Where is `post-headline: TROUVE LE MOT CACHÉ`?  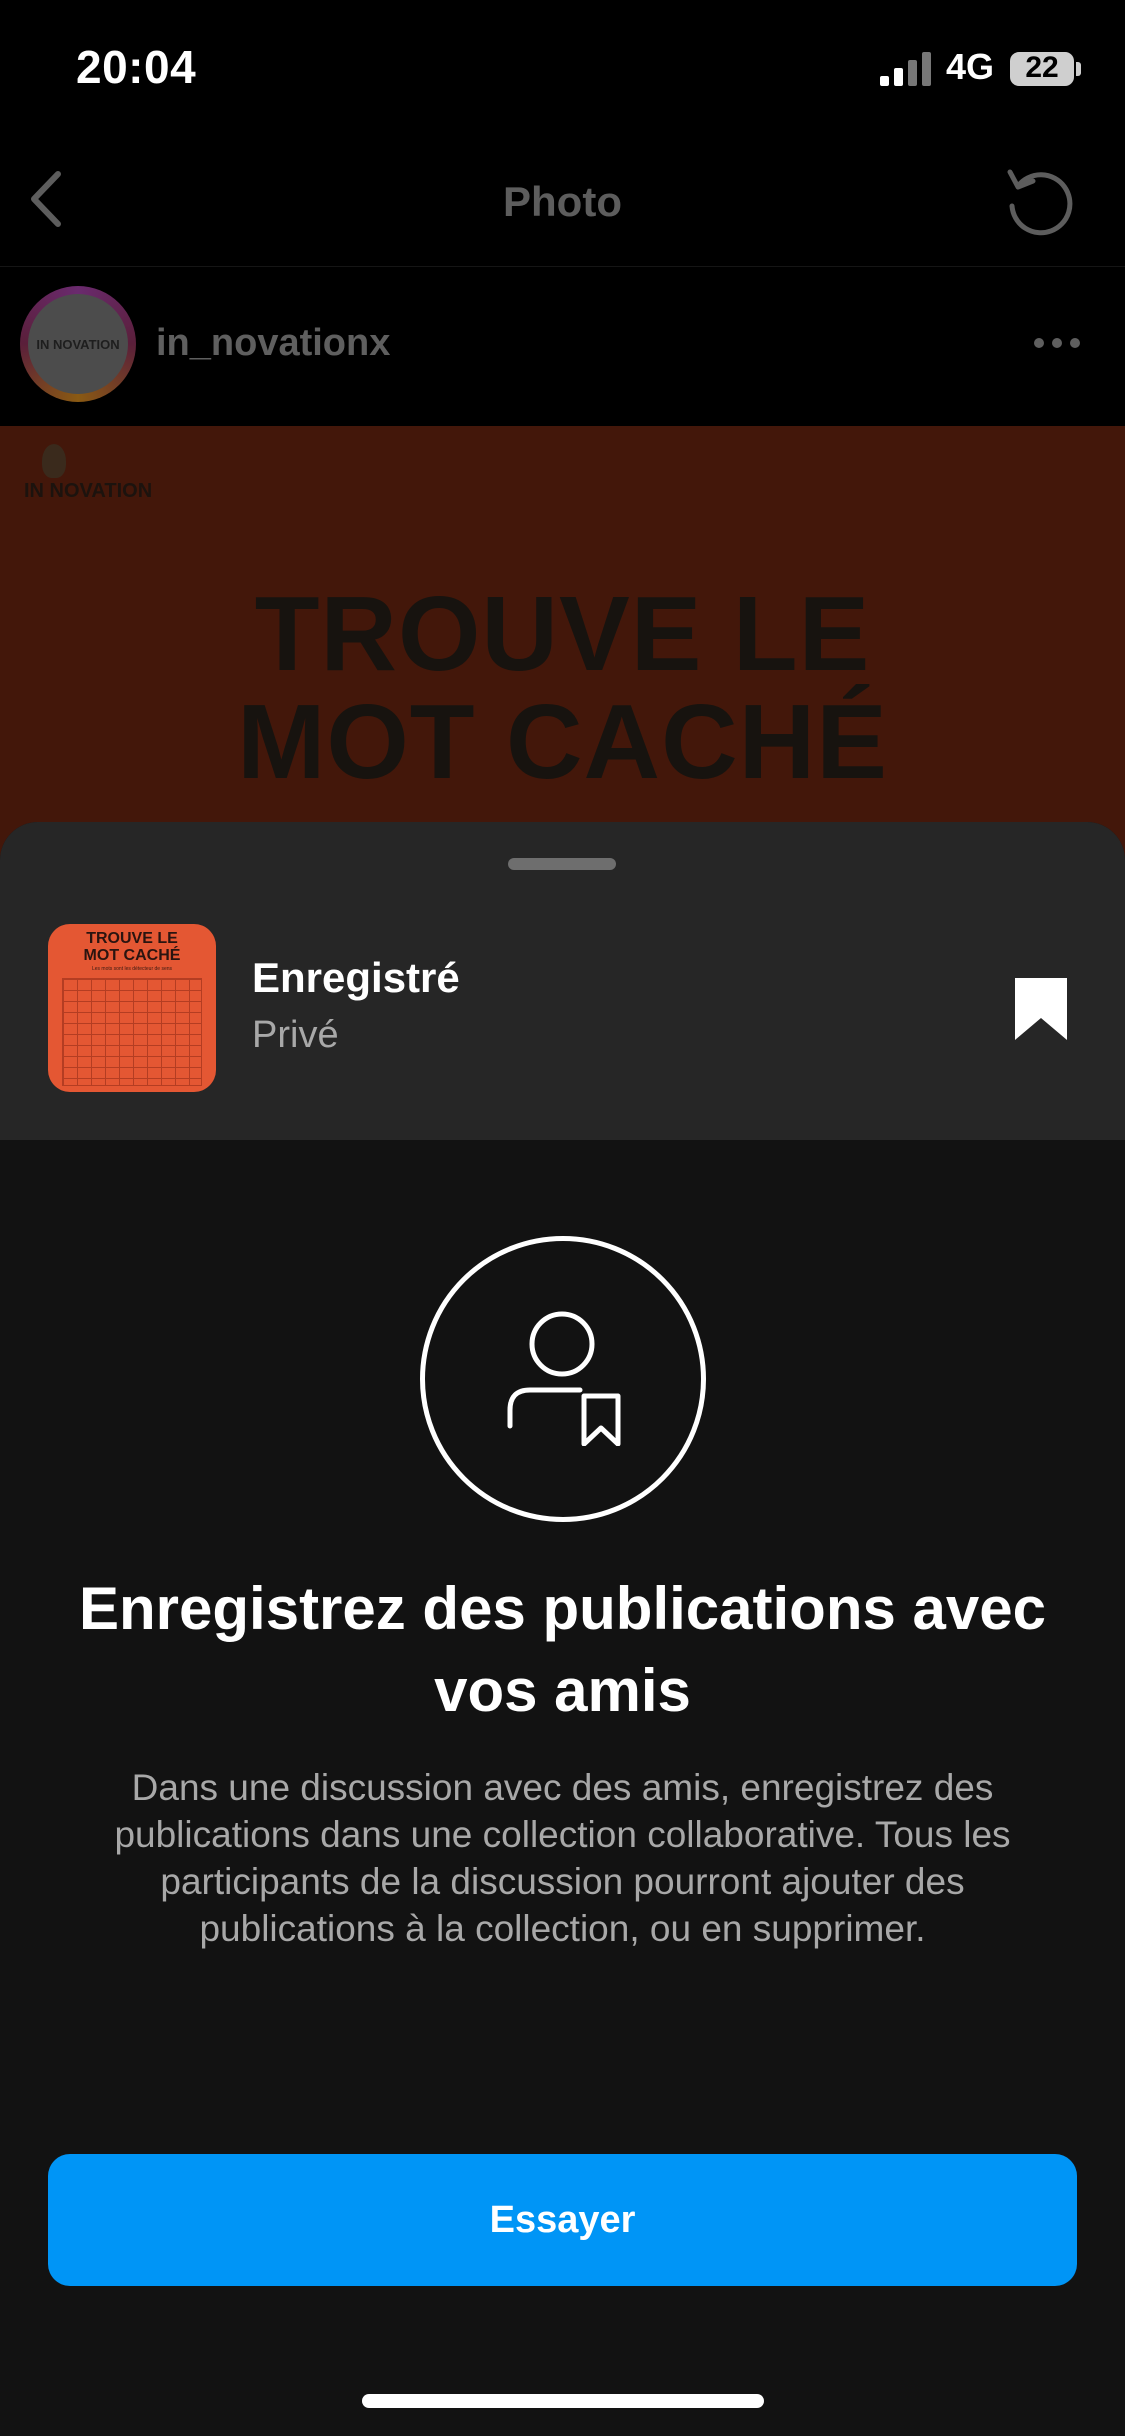 post-headline: TROUVE LE MOT CACHÉ is located at coordinates (562, 688).